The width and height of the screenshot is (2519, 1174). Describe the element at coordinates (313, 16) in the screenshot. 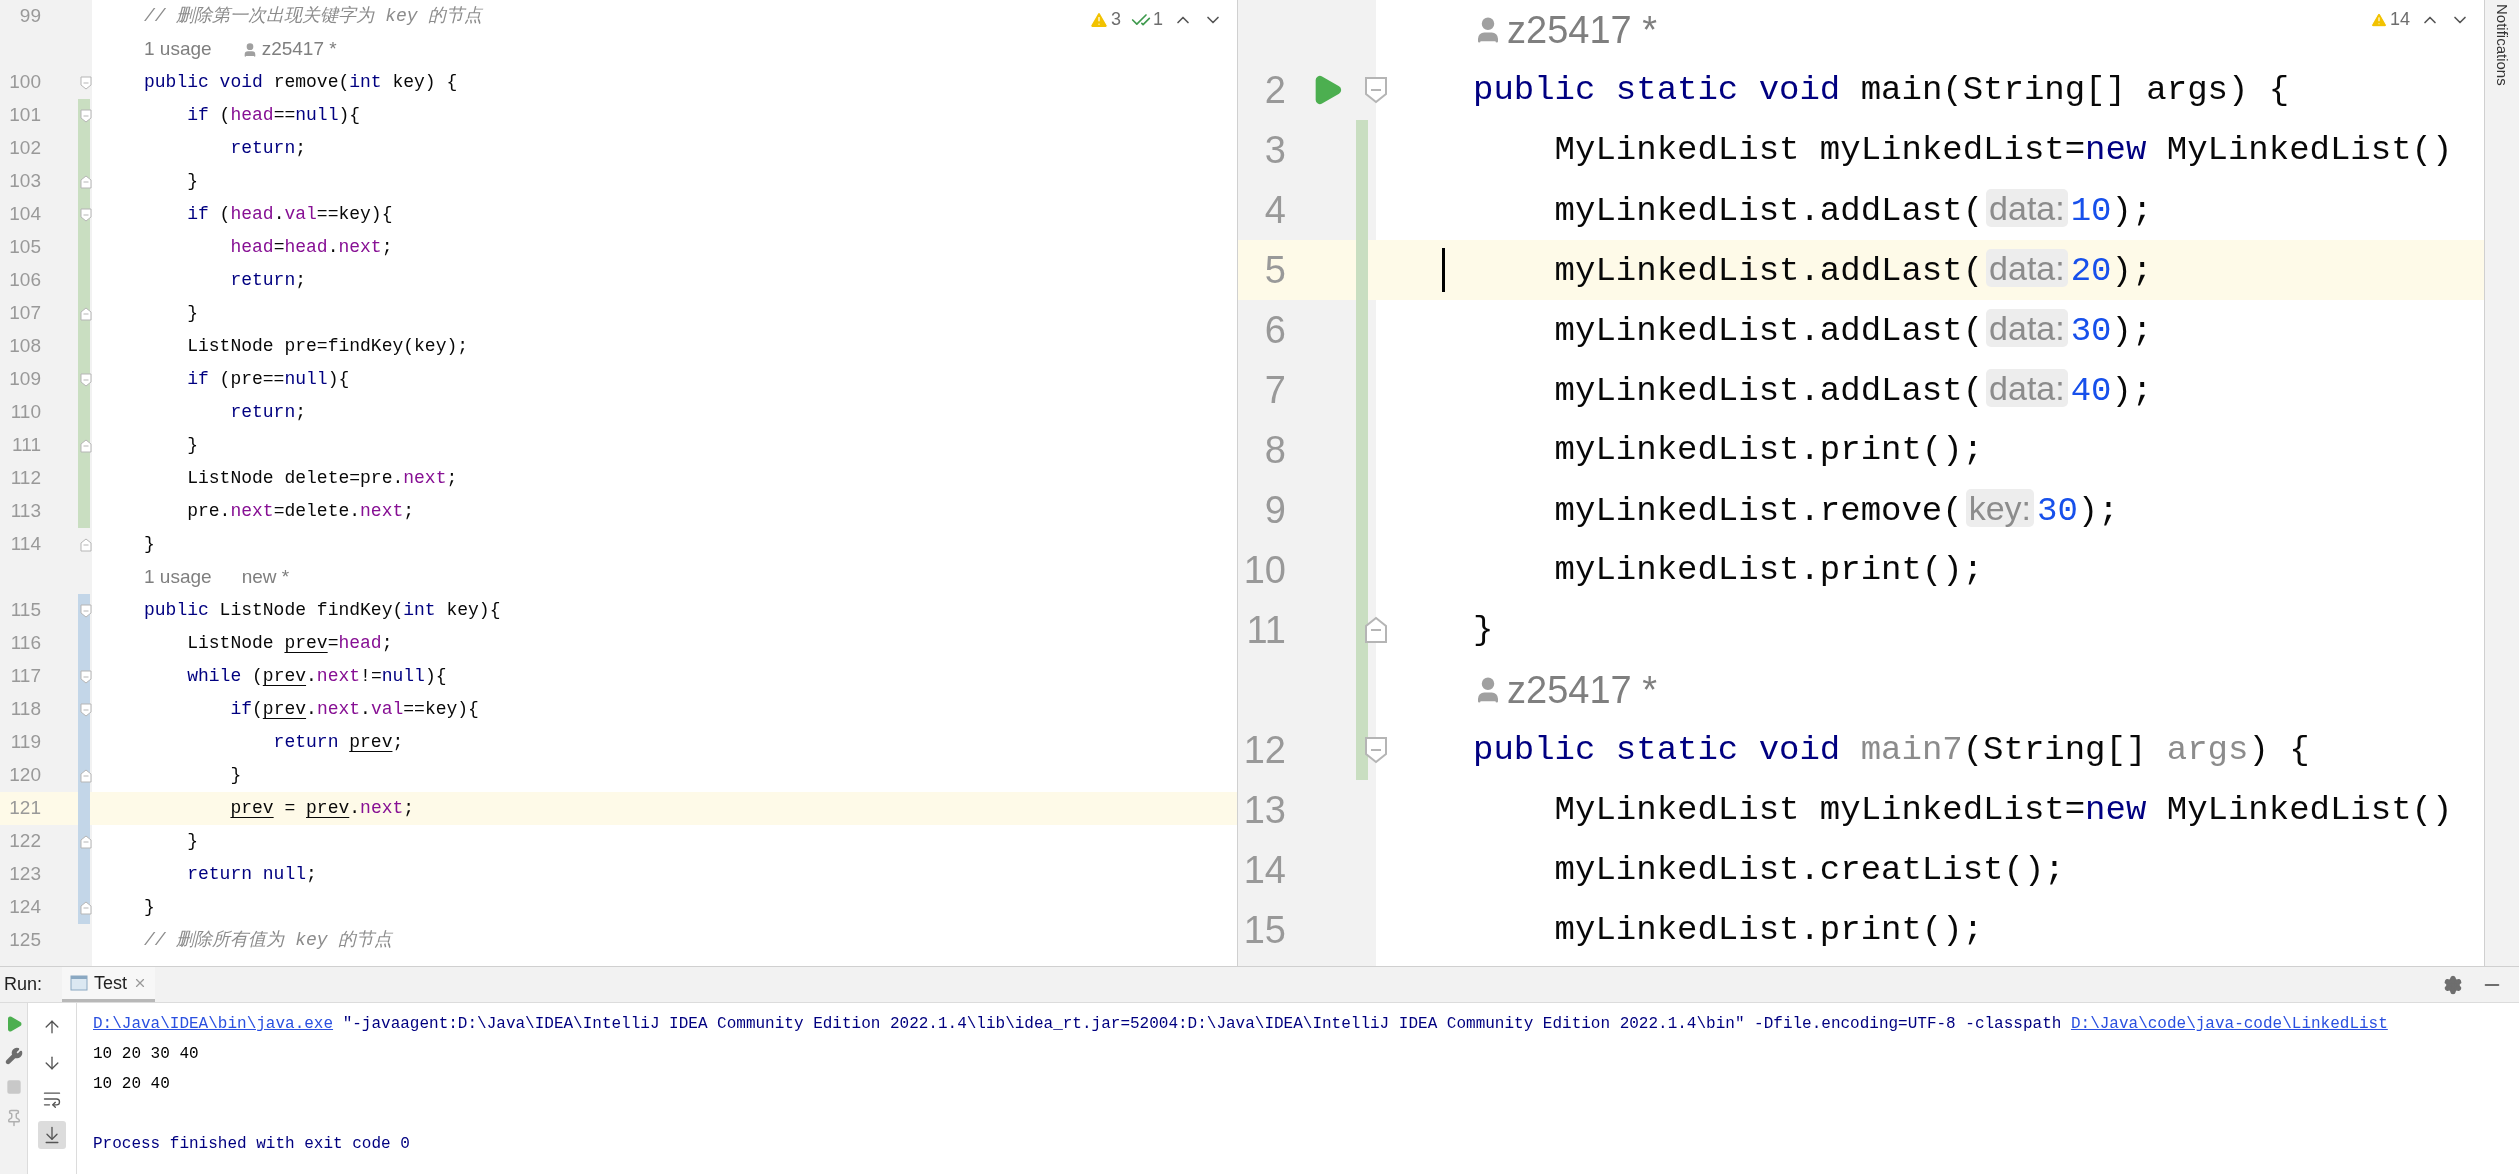

I see `code-line: // 删除第一次出现关键字为 key 的节点` at that location.